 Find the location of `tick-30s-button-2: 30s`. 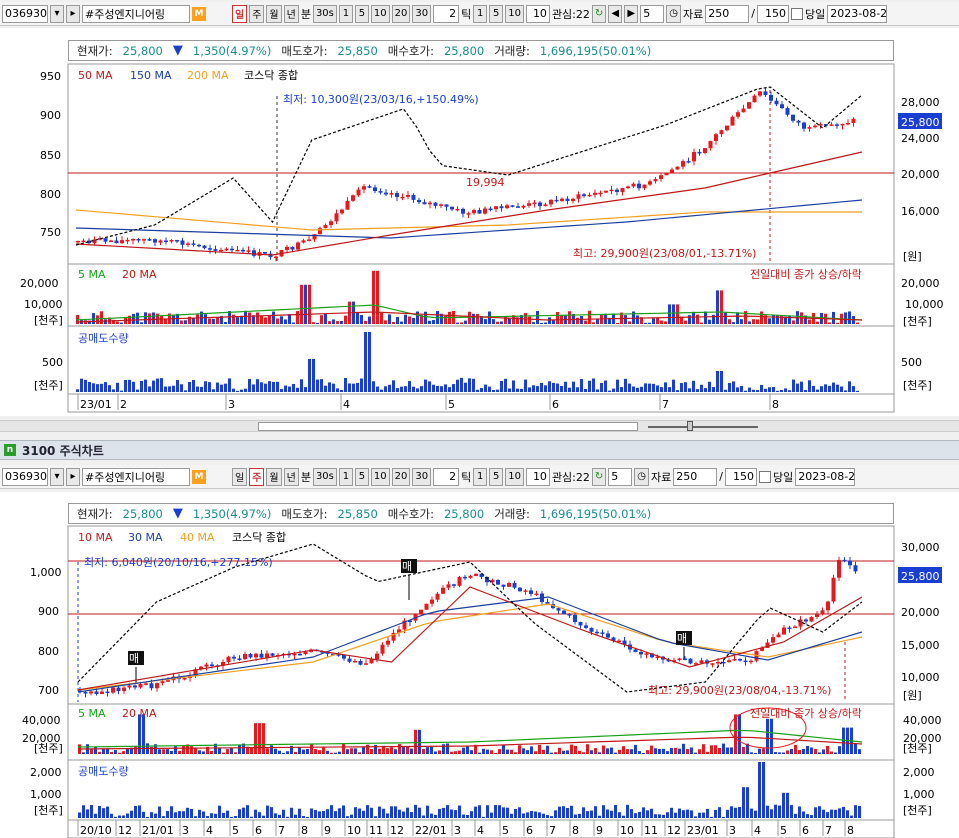

tick-30s-button-2: 30s is located at coordinates (324, 476).